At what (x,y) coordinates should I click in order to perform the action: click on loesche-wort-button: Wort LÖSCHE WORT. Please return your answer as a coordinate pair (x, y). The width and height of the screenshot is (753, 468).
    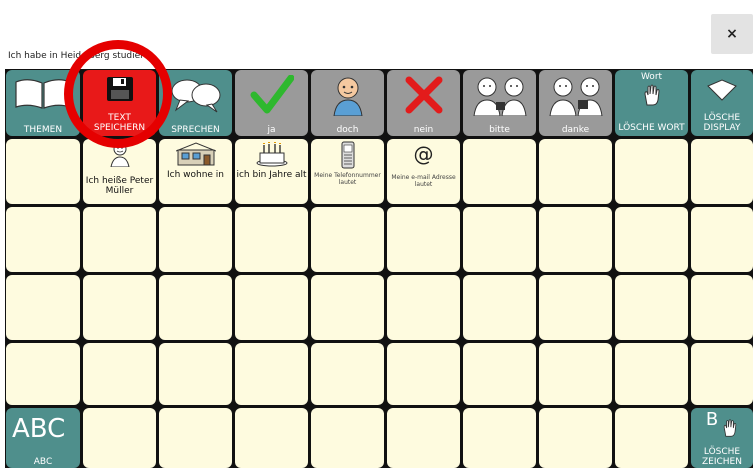
    Looking at the image, I should click on (651, 103).